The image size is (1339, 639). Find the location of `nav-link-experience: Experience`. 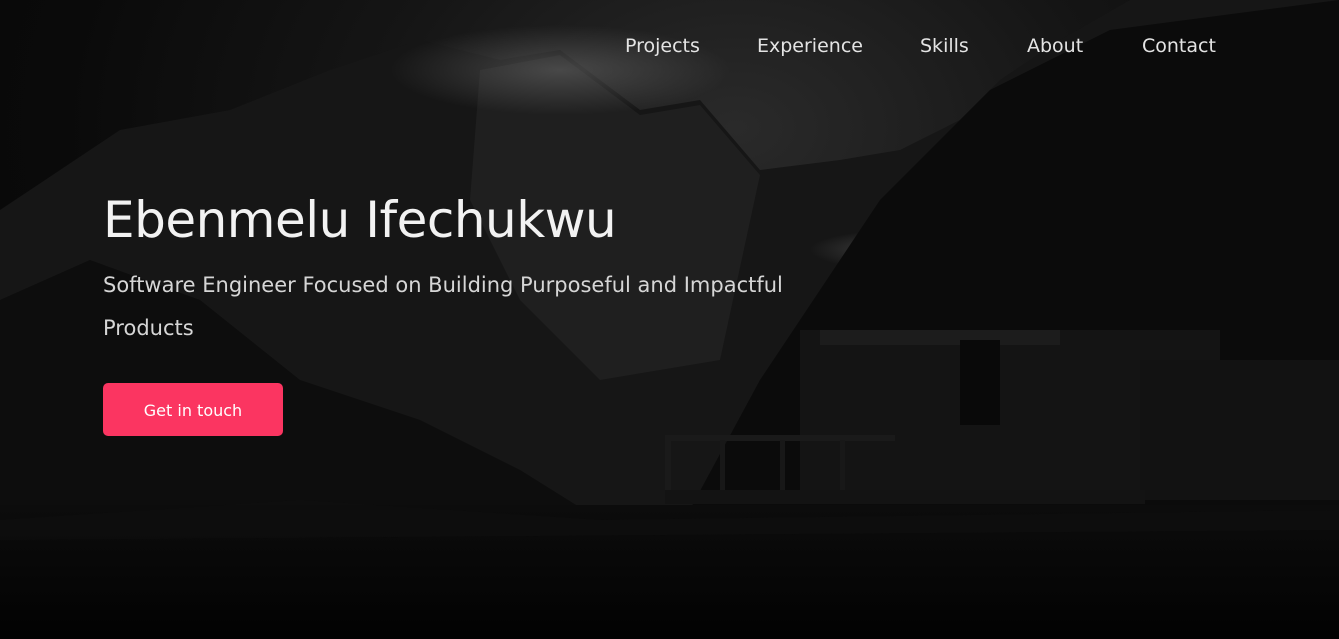

nav-link-experience: Experience is located at coordinates (810, 46).